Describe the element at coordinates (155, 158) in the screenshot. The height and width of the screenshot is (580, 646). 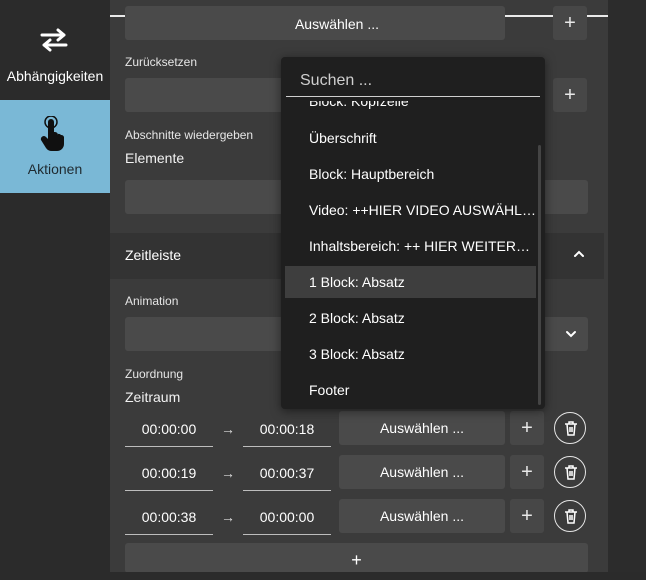
I see `elements-title: Elemente` at that location.